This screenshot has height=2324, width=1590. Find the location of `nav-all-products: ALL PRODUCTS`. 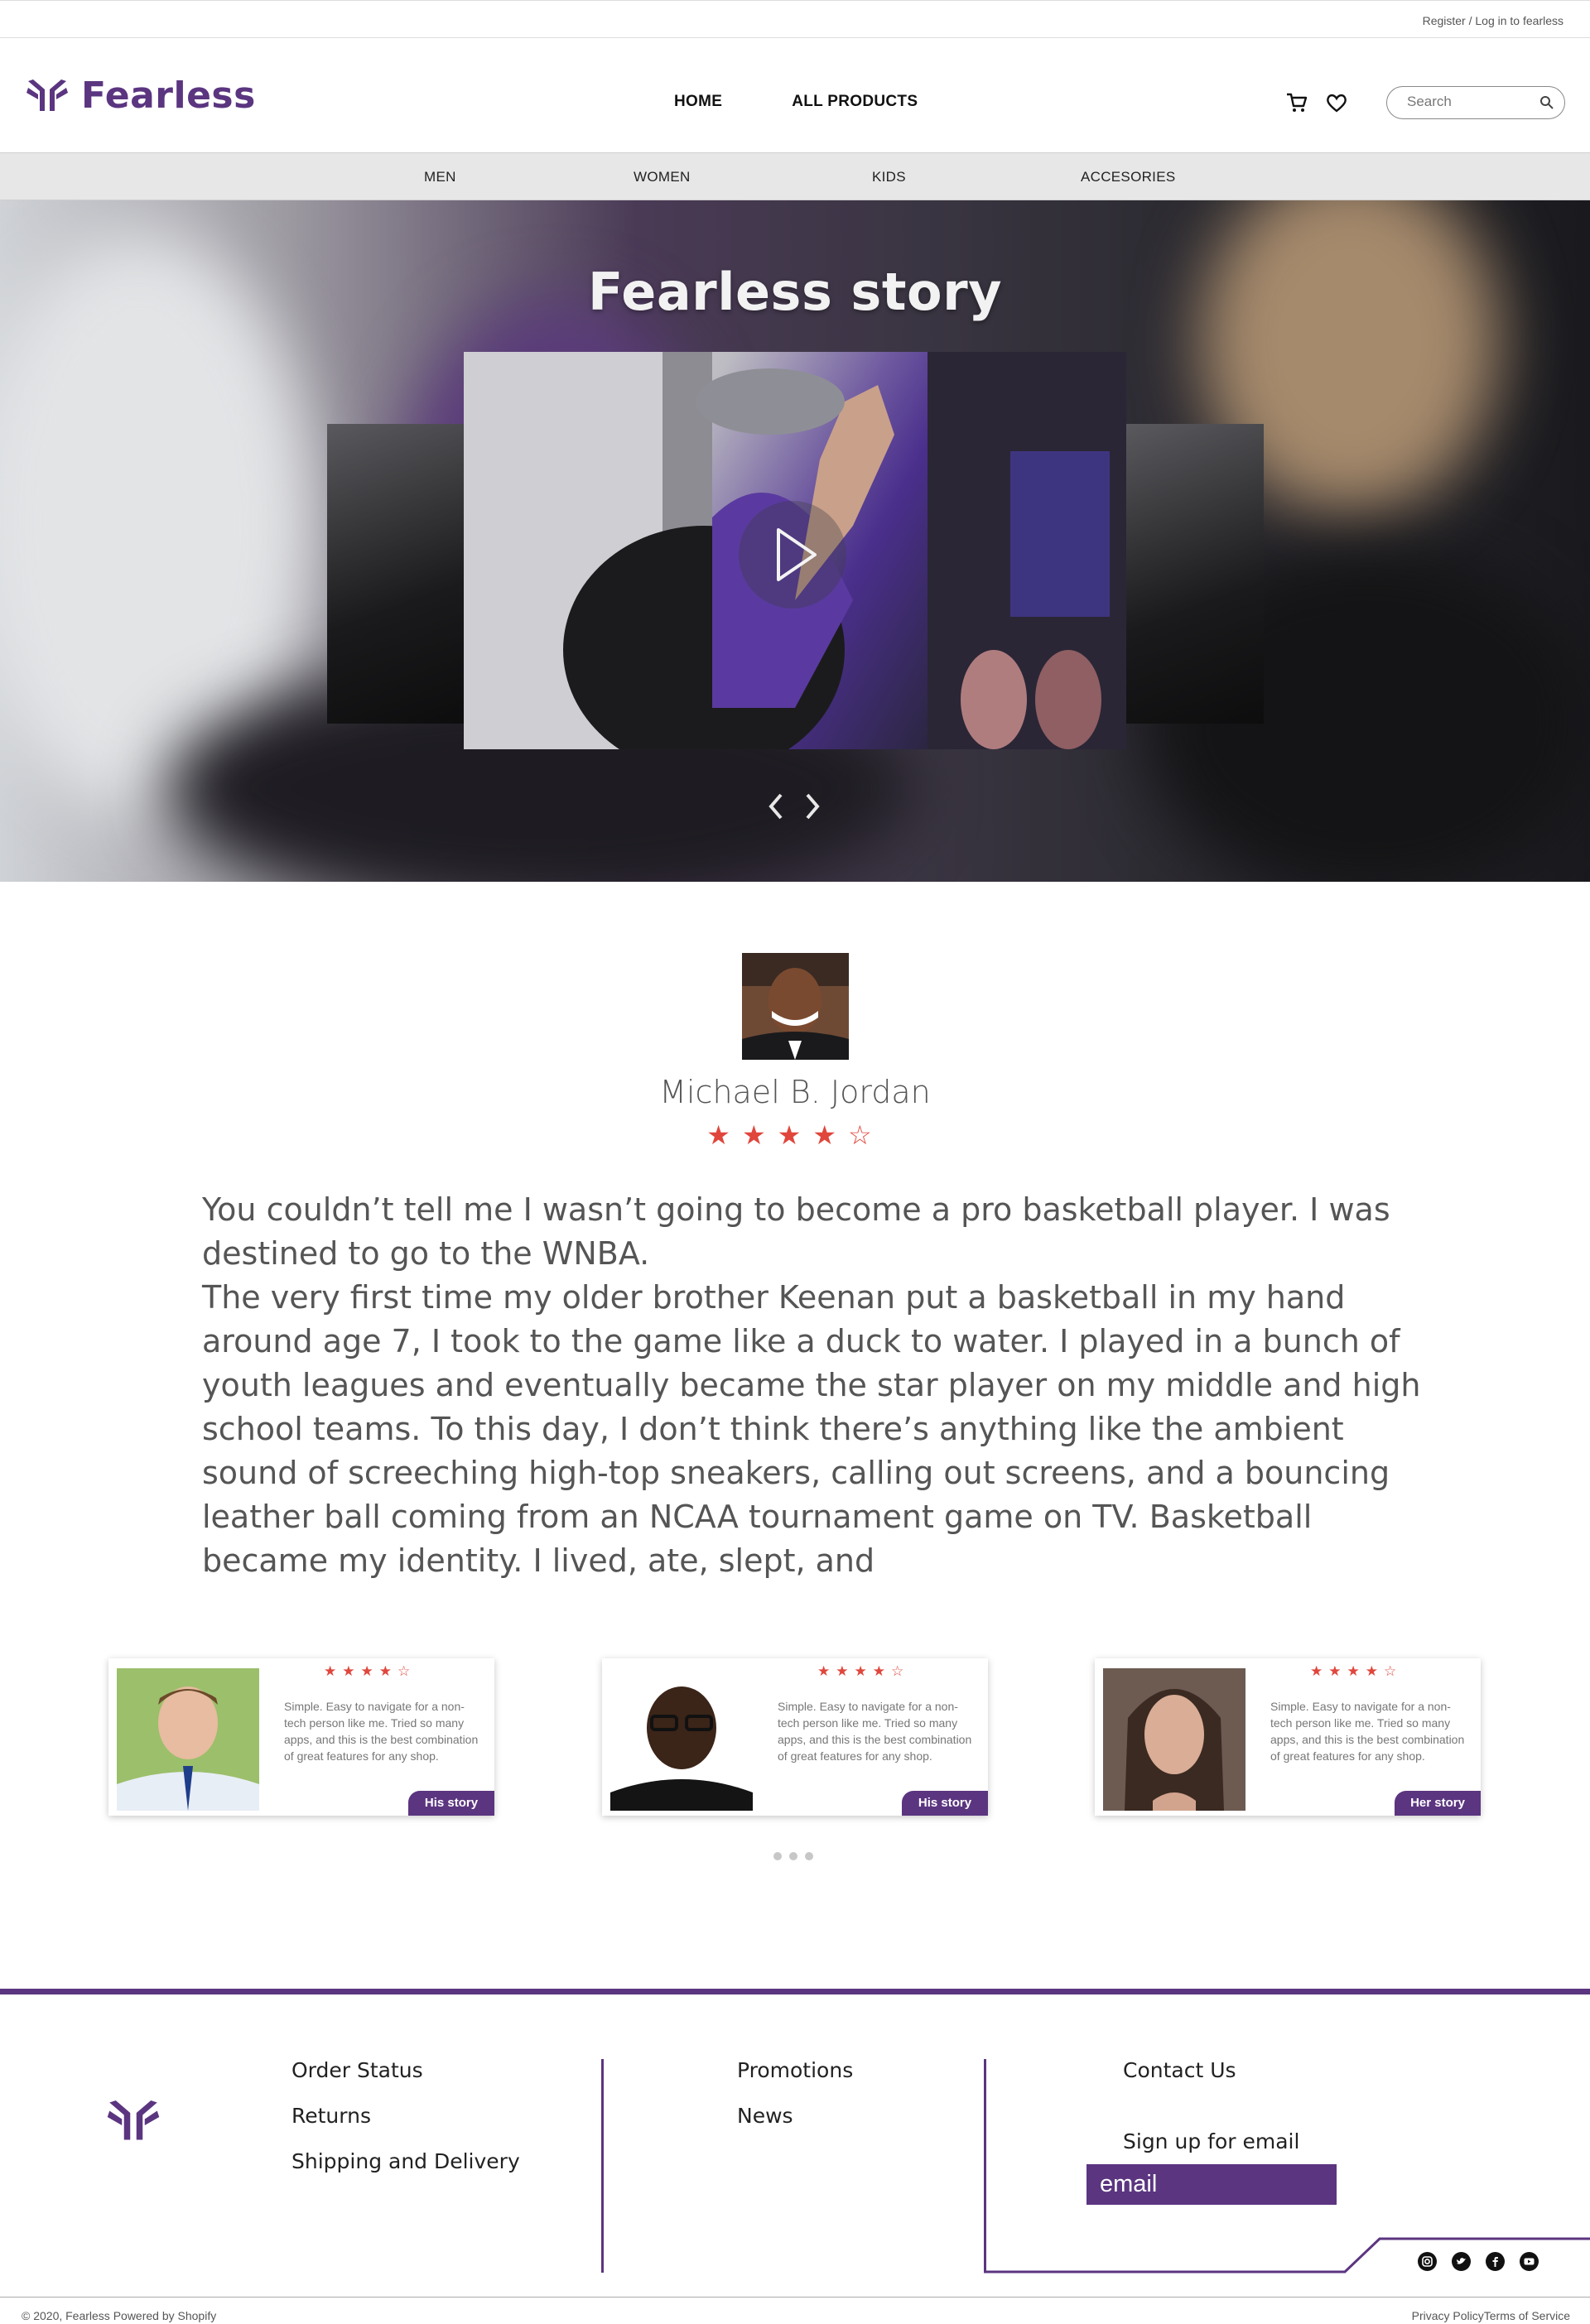

nav-all-products: ALL PRODUCTS is located at coordinates (855, 102).